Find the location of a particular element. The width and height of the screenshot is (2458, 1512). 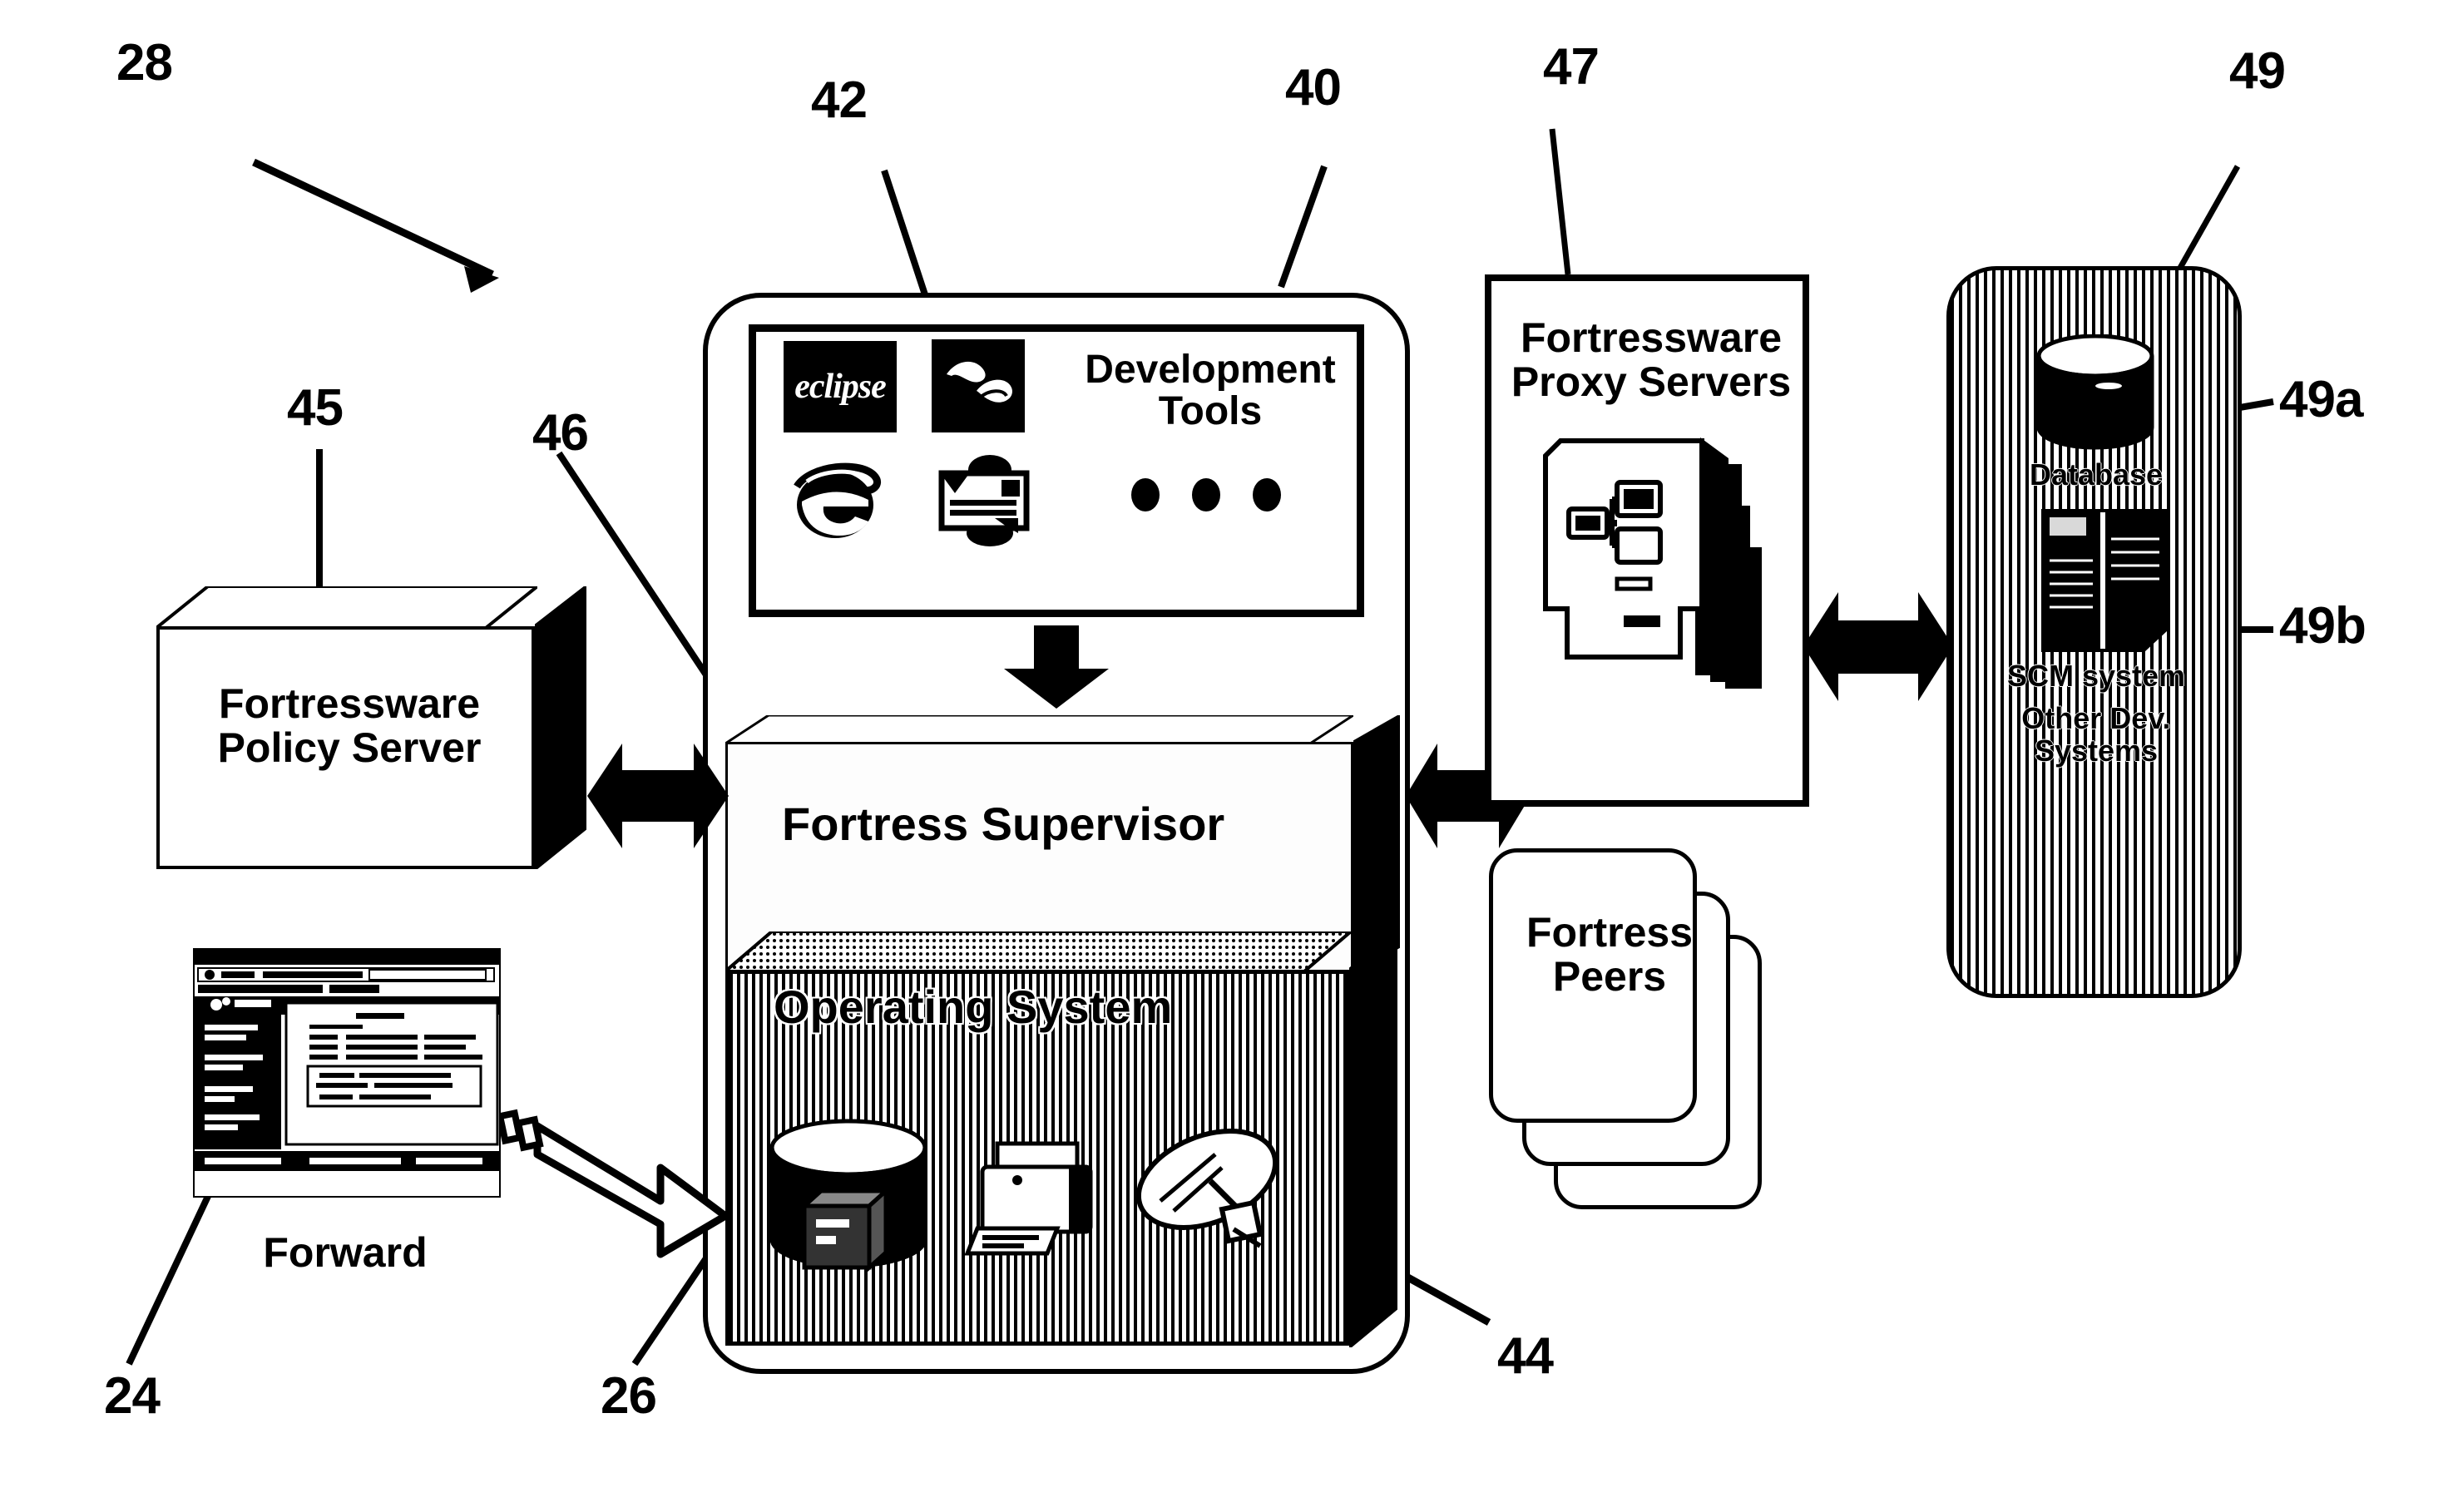

reference-49a: 49a is located at coordinates (2321, 399).